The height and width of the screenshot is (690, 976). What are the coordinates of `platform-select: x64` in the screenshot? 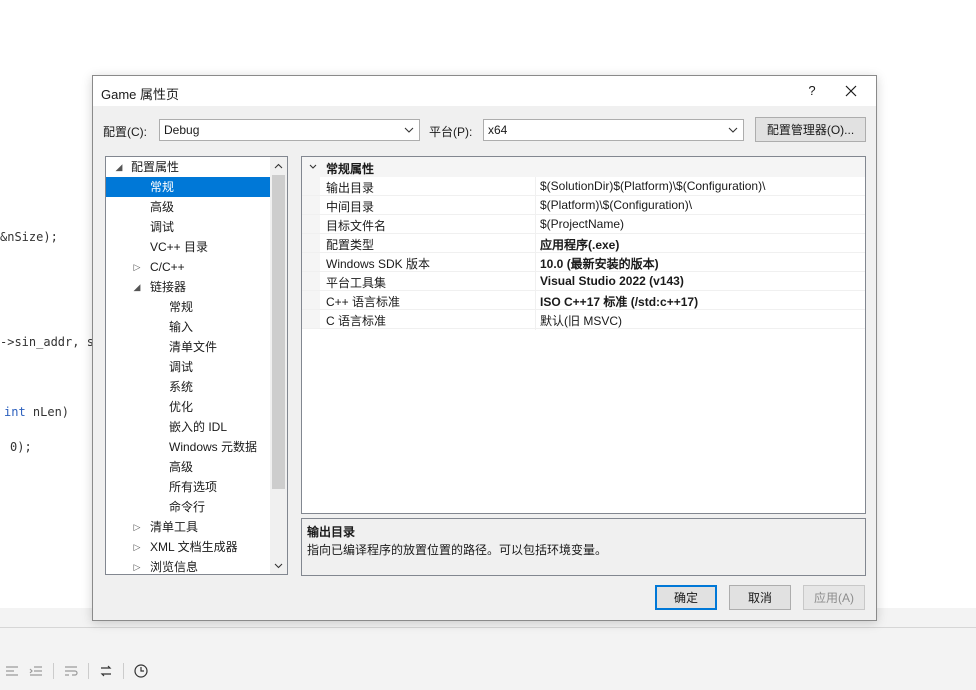 It's located at (613, 130).